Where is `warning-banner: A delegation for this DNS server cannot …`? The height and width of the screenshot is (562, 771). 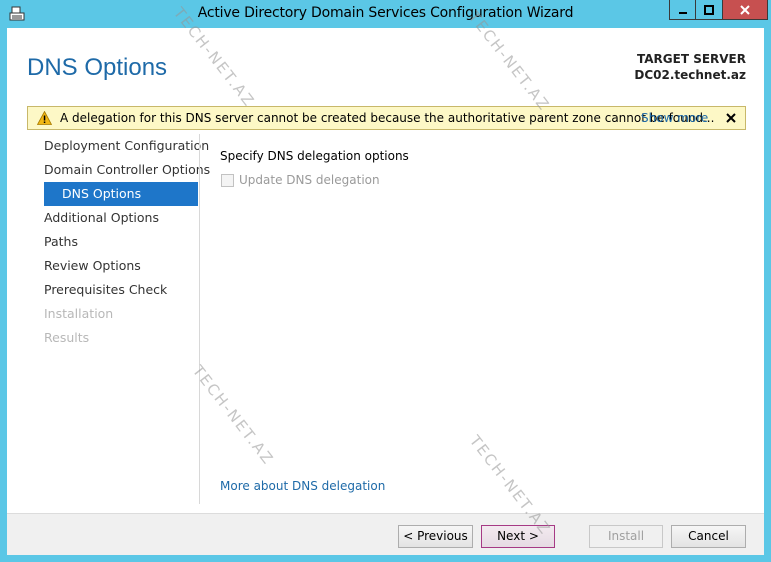 warning-banner: A delegation for this DNS server cannot … is located at coordinates (386, 118).